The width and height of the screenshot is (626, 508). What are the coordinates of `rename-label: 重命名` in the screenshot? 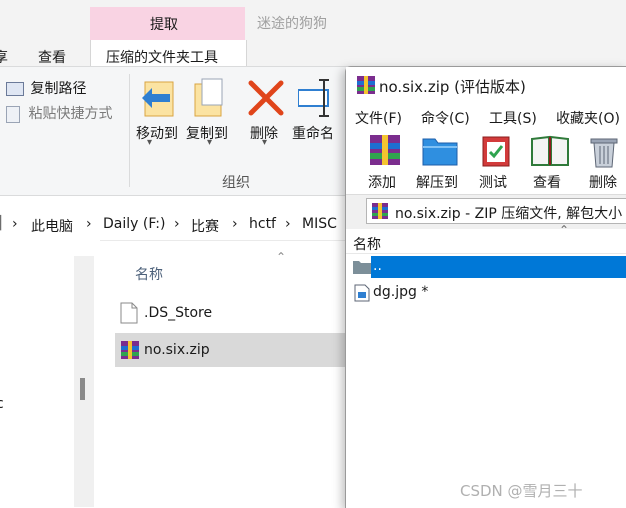 It's located at (313, 134).